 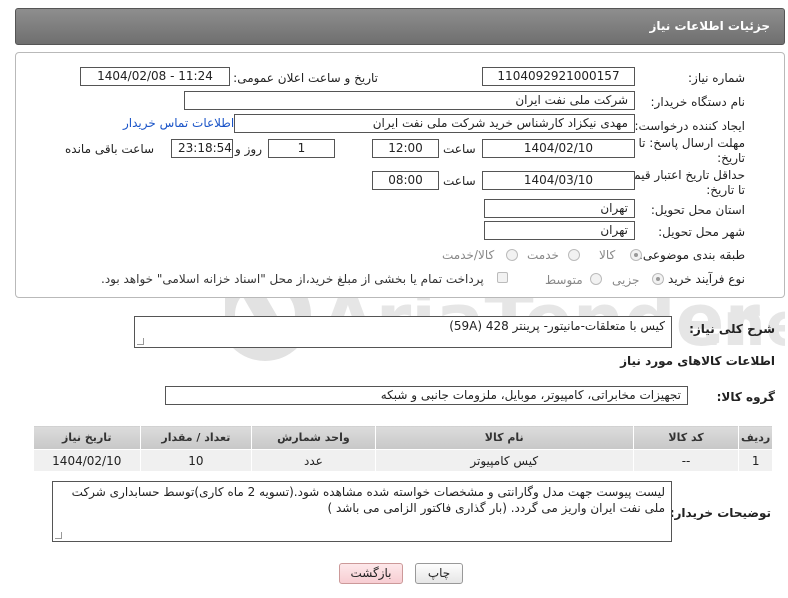 What do you see at coordinates (178, 123) in the screenshot?
I see `buyer-contact-link: اطلاعات تماس خریدار` at bounding box center [178, 123].